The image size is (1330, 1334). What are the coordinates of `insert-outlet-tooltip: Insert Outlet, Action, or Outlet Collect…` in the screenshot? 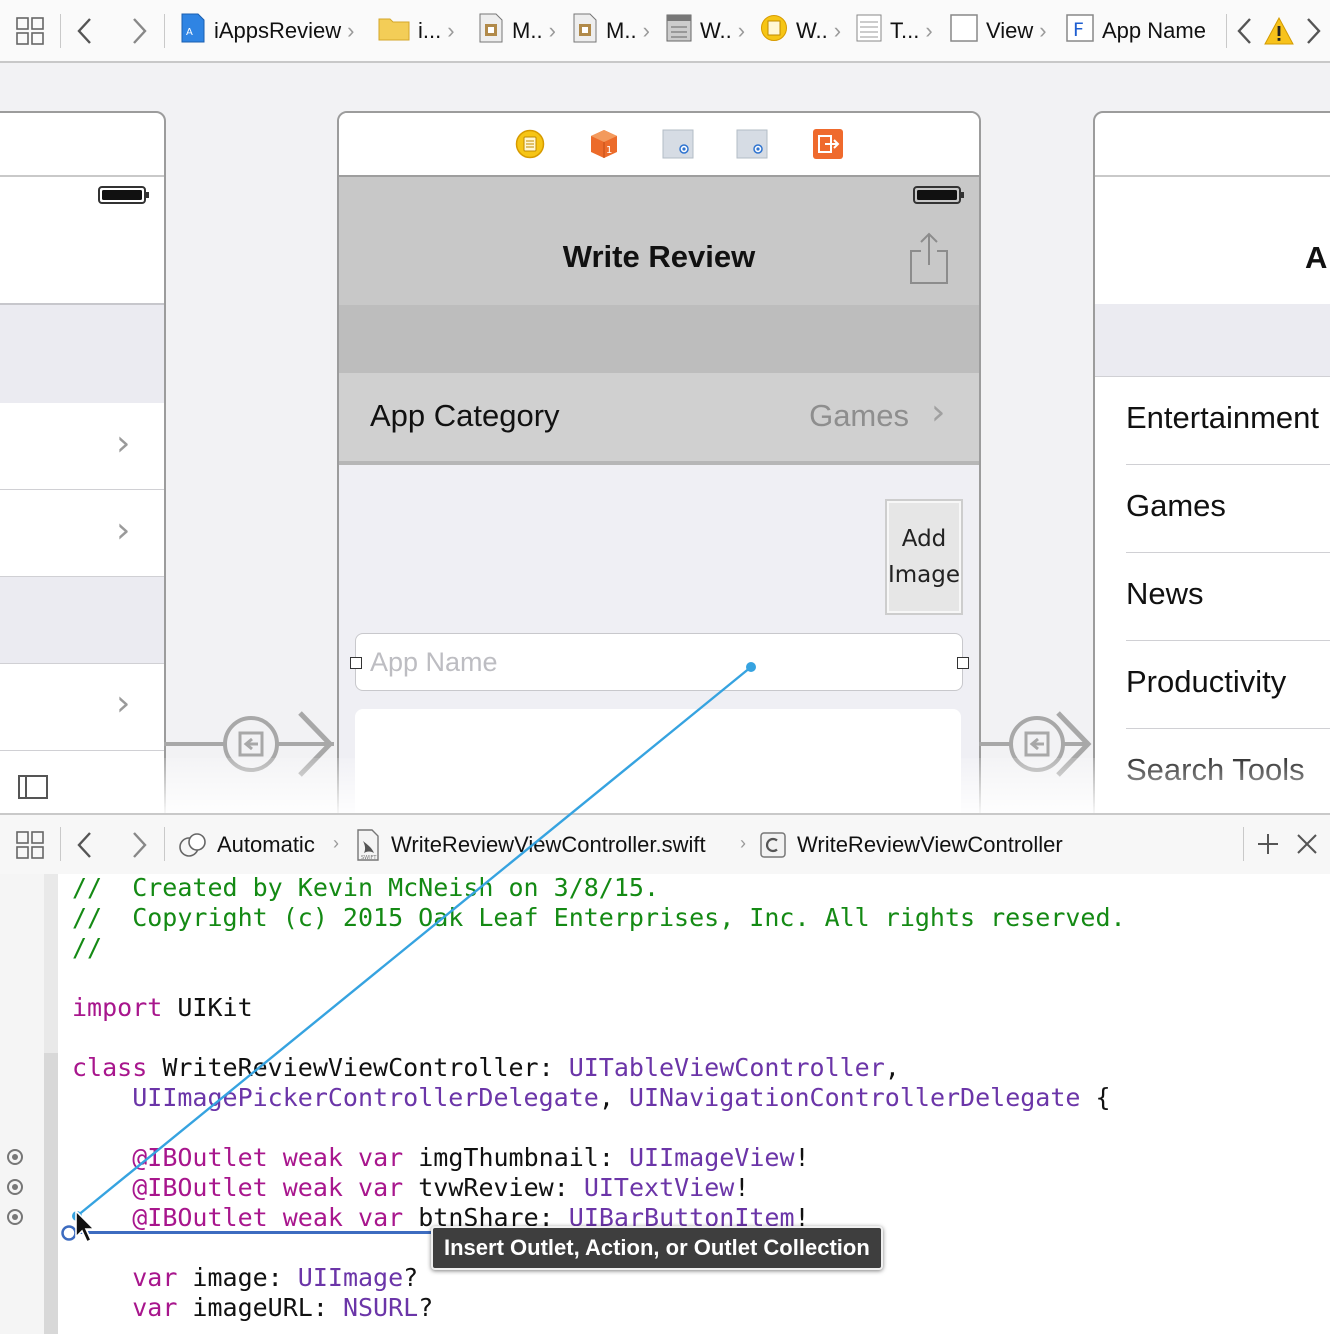 It's located at (657, 1248).